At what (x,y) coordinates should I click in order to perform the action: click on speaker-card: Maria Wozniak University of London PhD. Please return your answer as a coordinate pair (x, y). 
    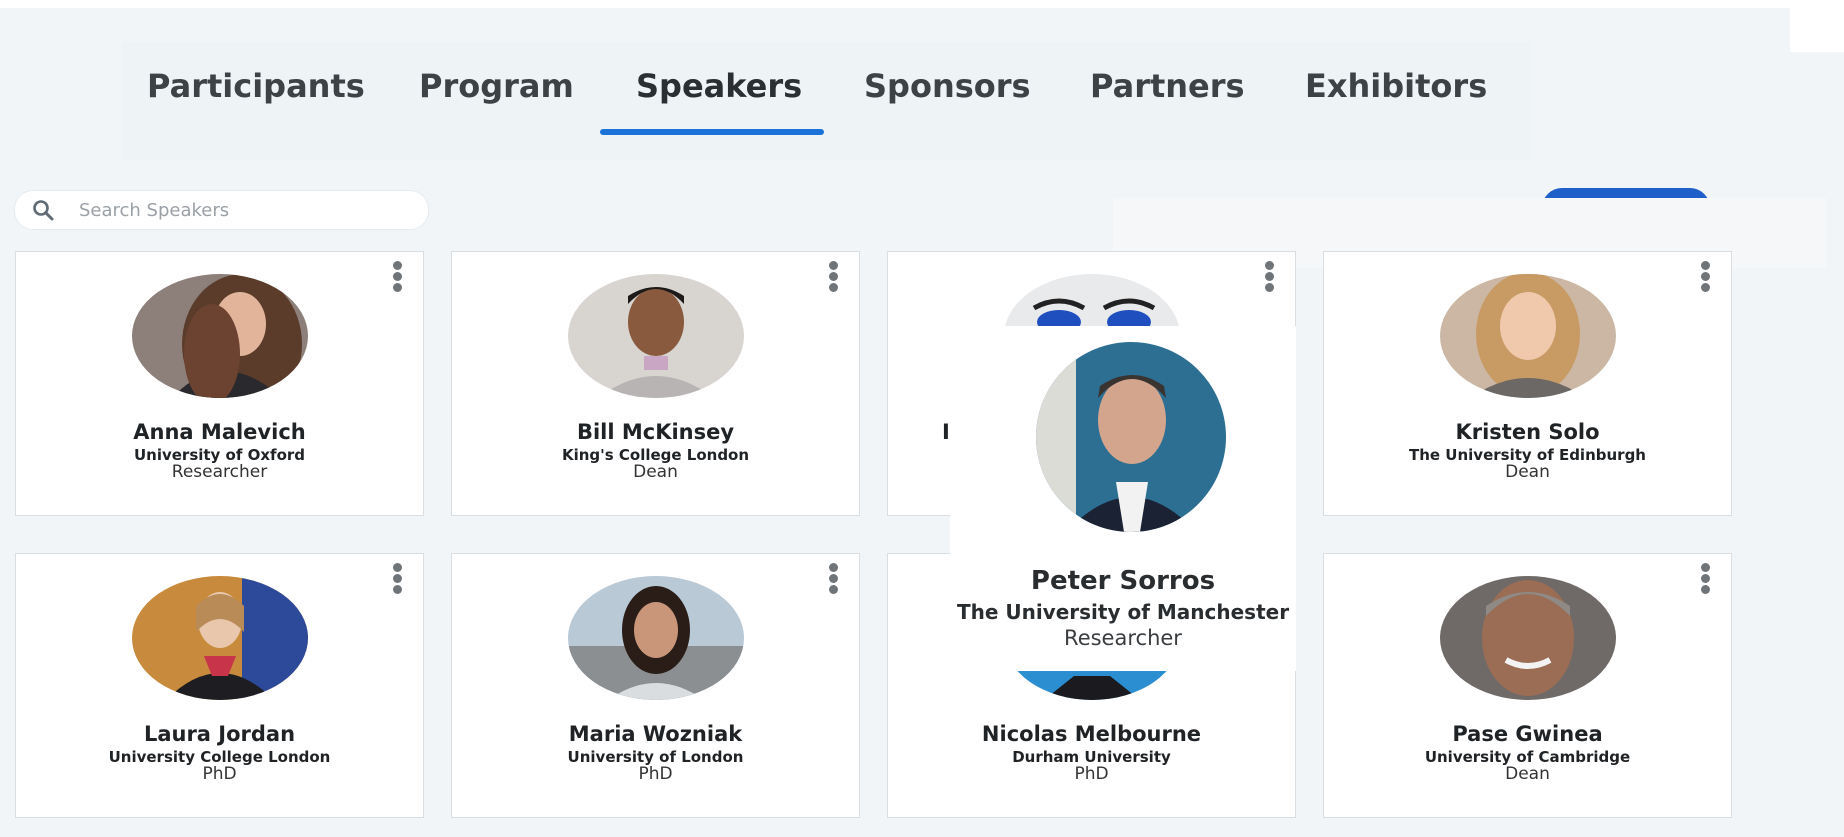
    Looking at the image, I should click on (655, 685).